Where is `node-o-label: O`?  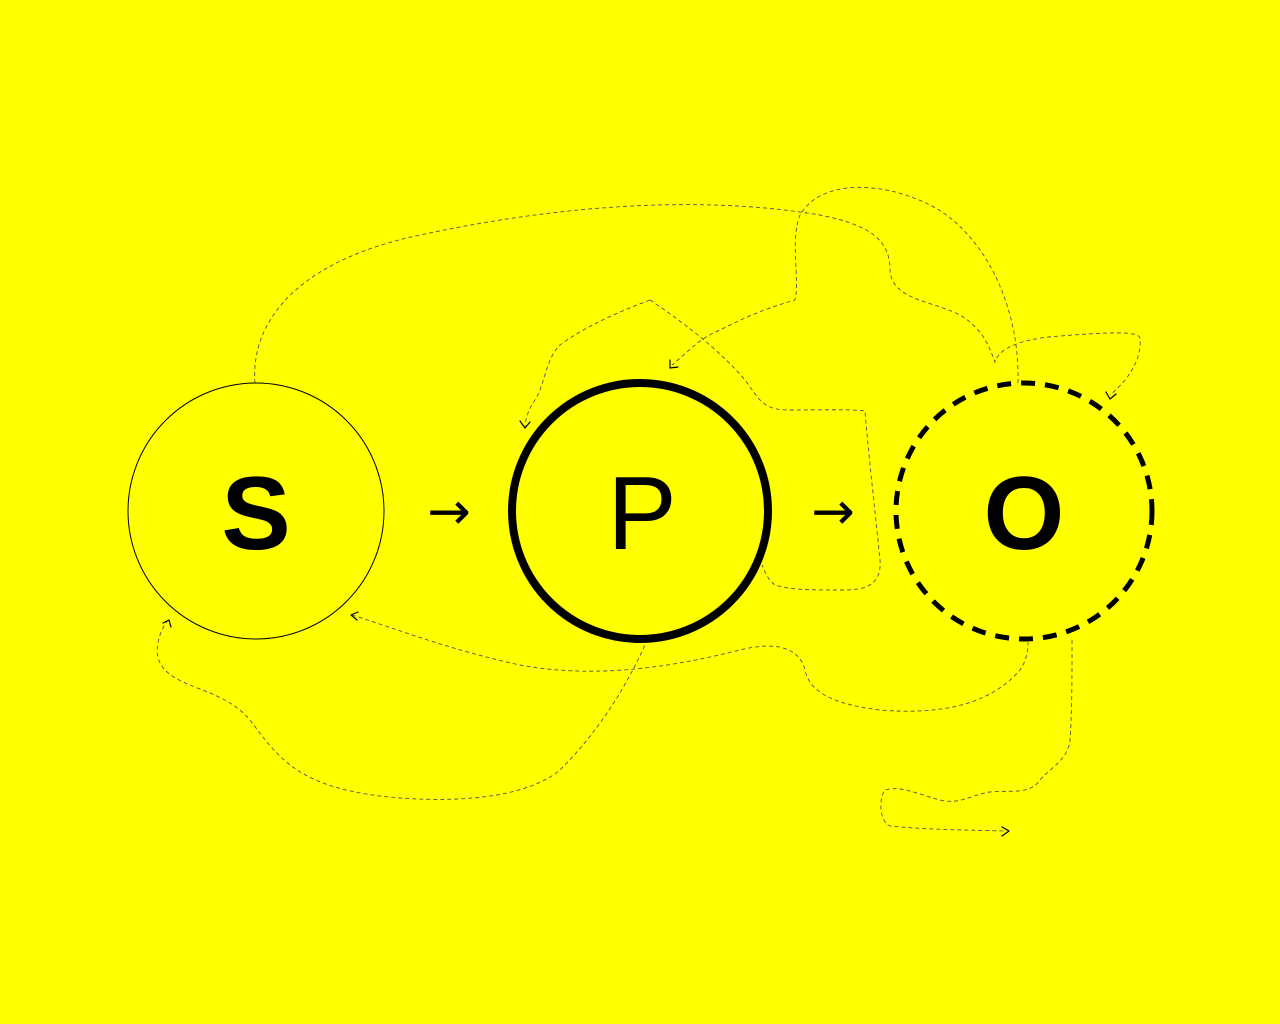 node-o-label: O is located at coordinates (1024, 514).